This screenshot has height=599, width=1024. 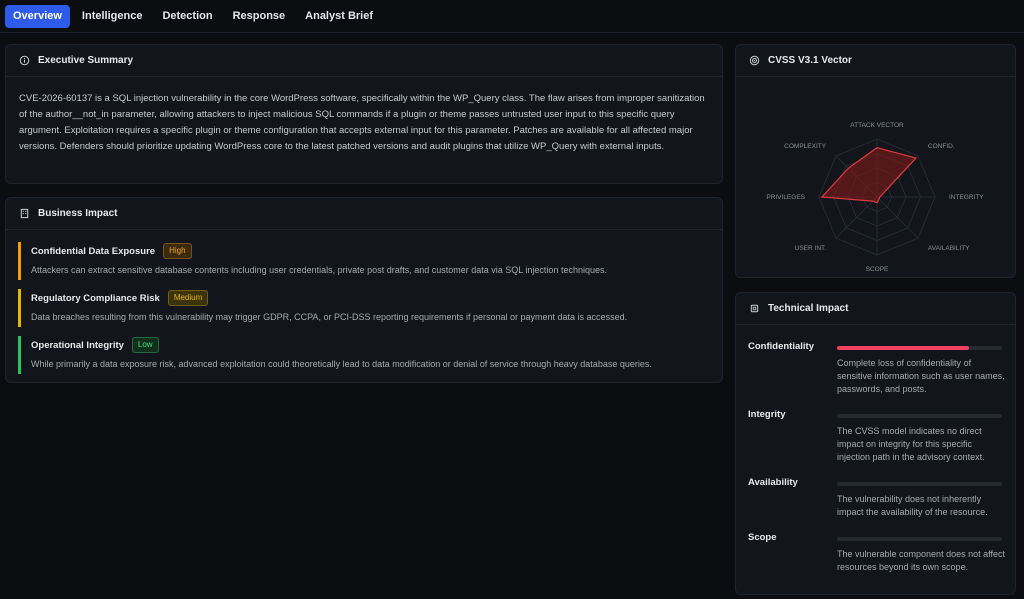 What do you see at coordinates (966, 197) in the screenshot?
I see `radar-axis-label: INTEGRITY` at bounding box center [966, 197].